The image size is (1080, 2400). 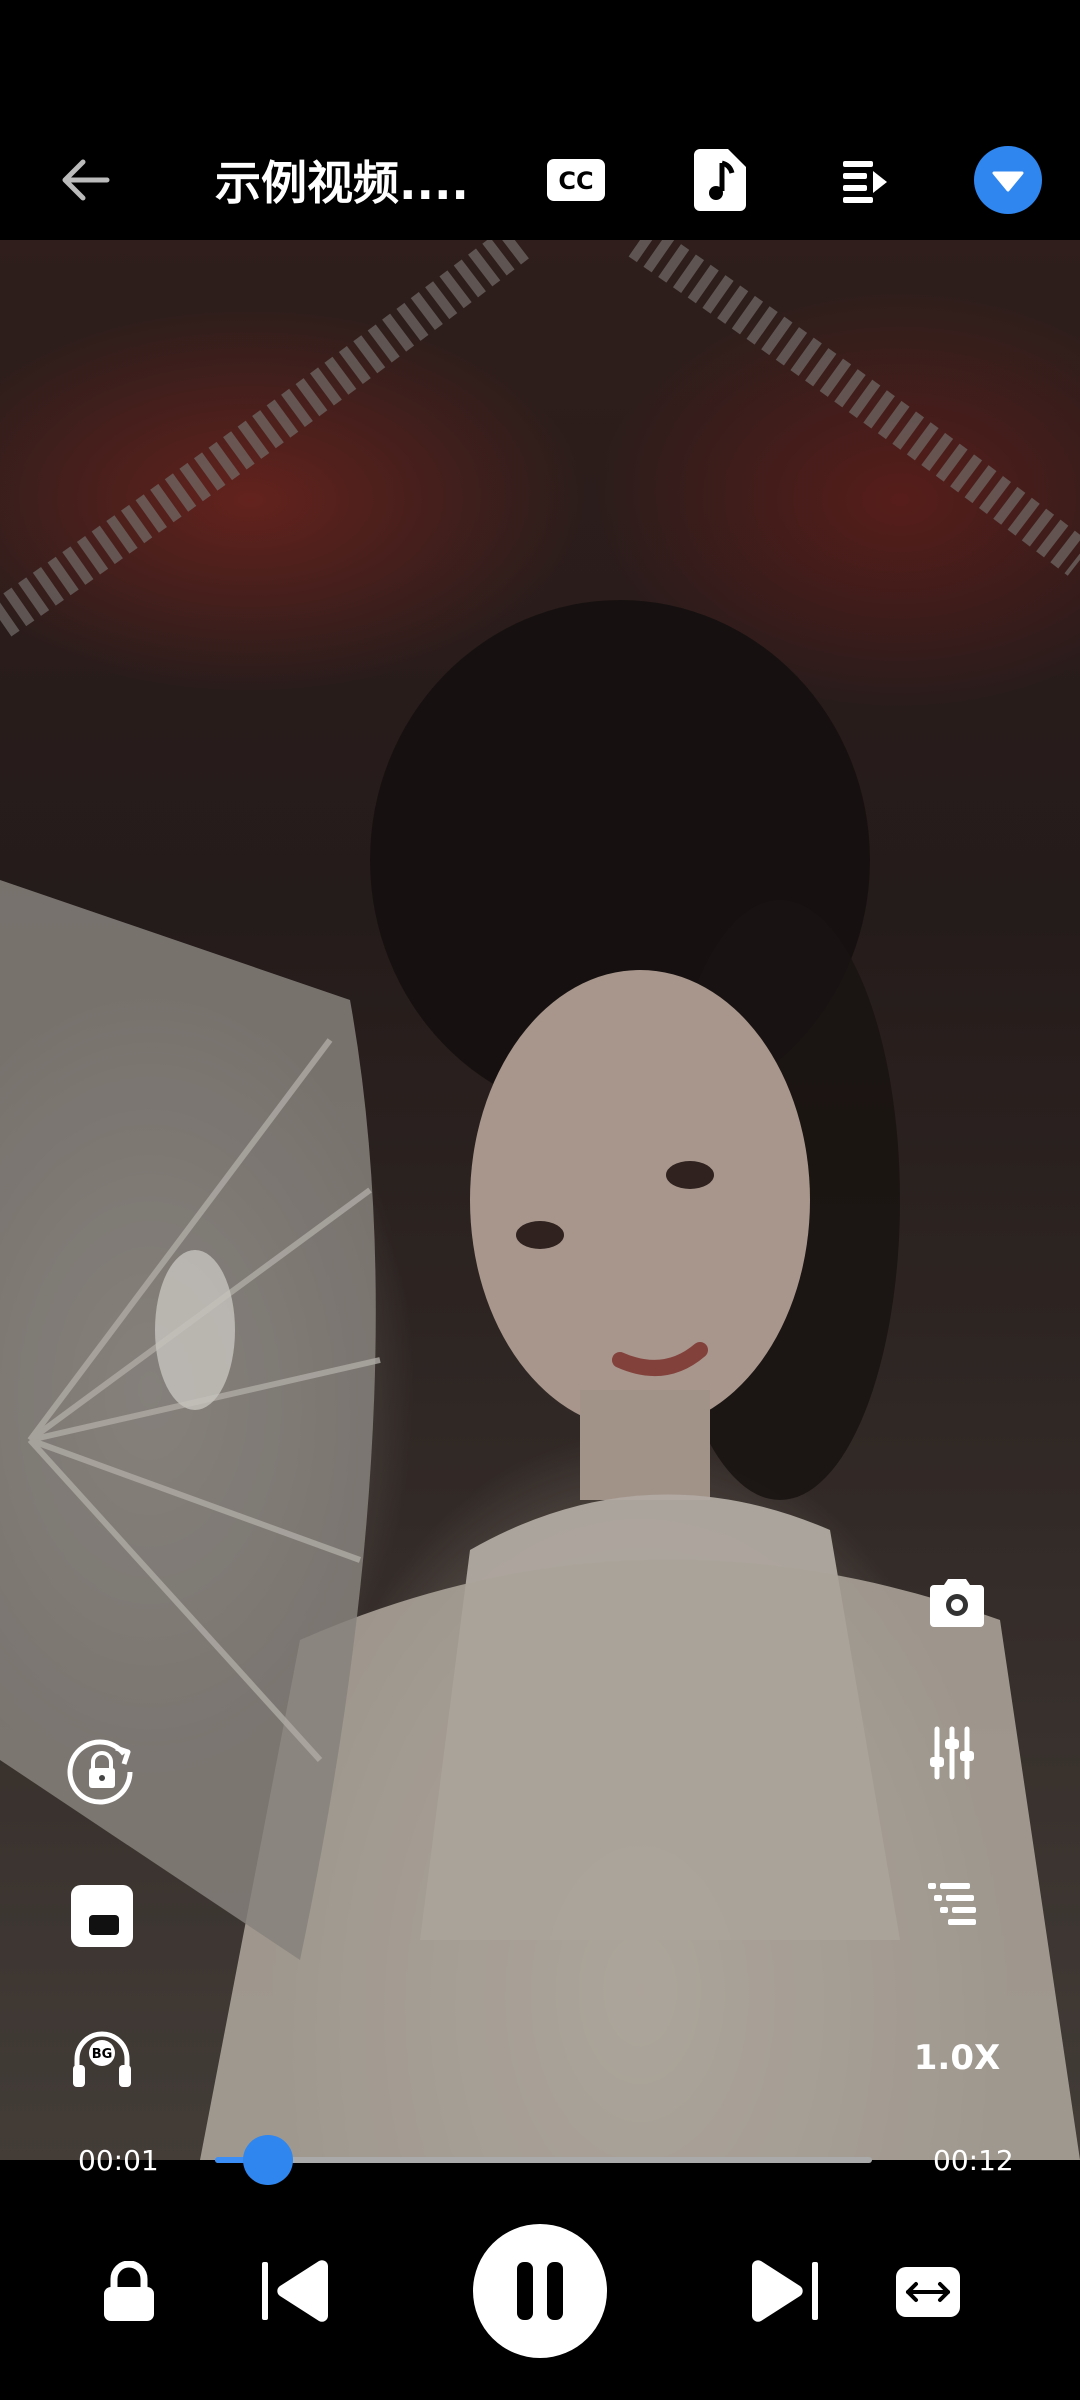 I want to click on lock-icon, so click(x=129, y=2291).